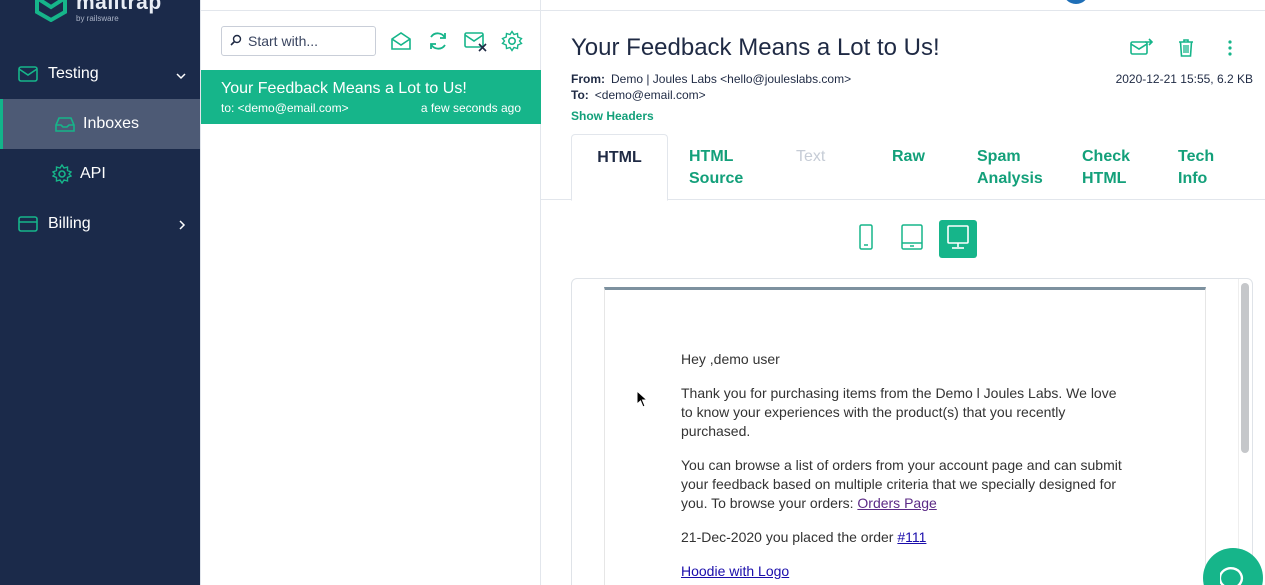 The image size is (1265, 585). Describe the element at coordinates (401, 41) in the screenshot. I see `mark-read-icon` at that location.